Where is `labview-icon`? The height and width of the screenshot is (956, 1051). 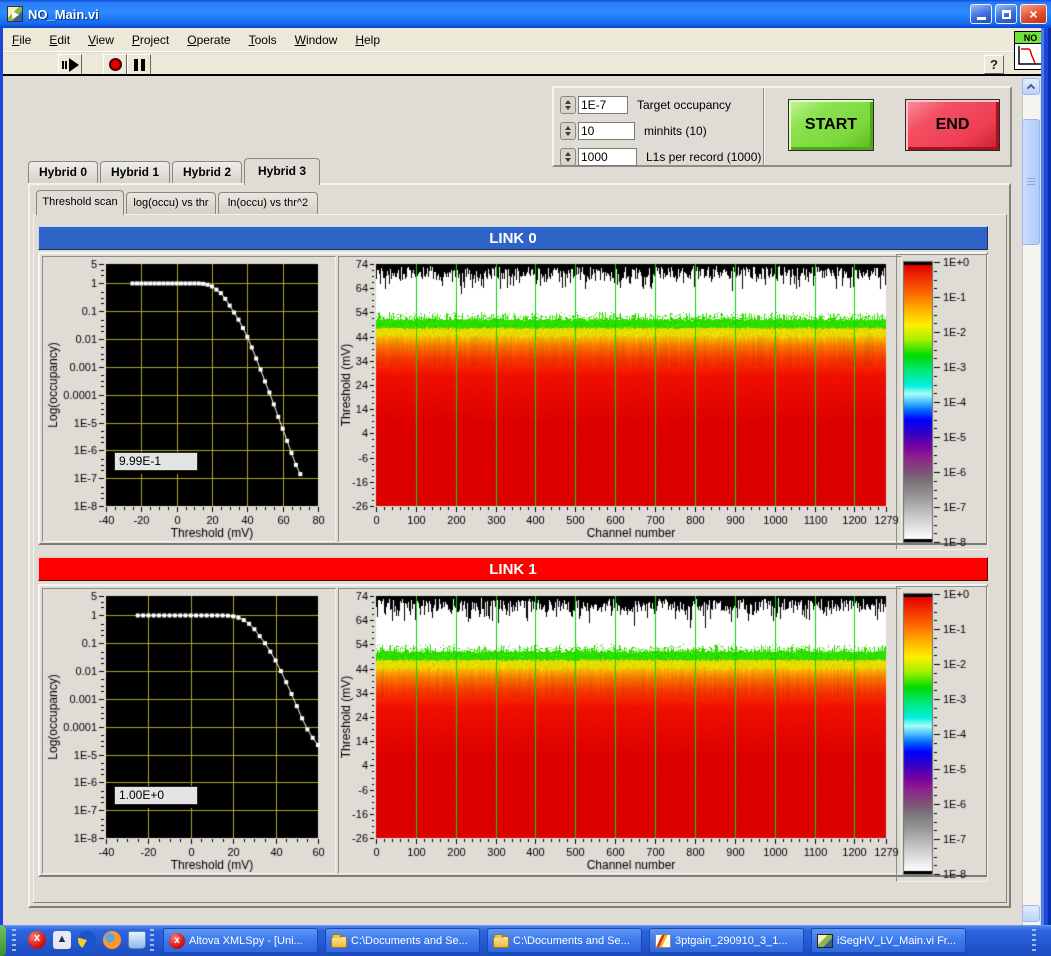
labview-icon is located at coordinates (825, 940).